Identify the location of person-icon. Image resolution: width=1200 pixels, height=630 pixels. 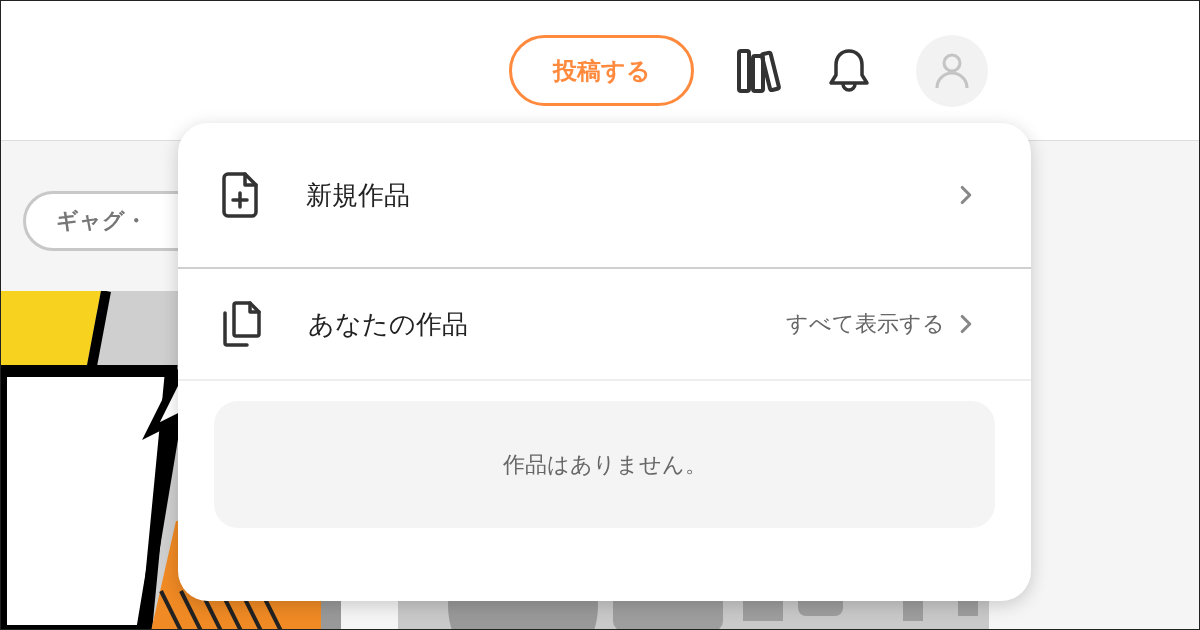
(952, 70).